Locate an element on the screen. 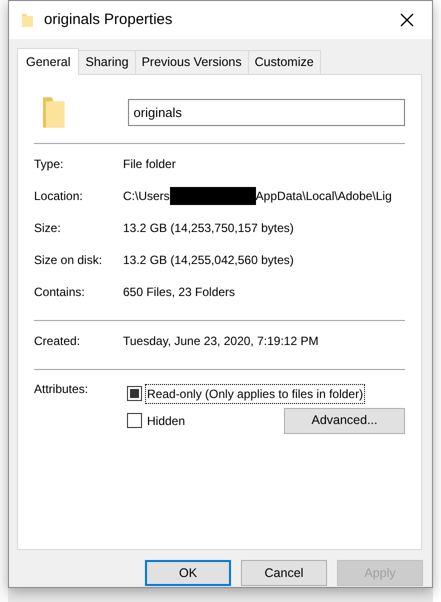 The height and width of the screenshot is (602, 441). tab: General is located at coordinates (48, 61).